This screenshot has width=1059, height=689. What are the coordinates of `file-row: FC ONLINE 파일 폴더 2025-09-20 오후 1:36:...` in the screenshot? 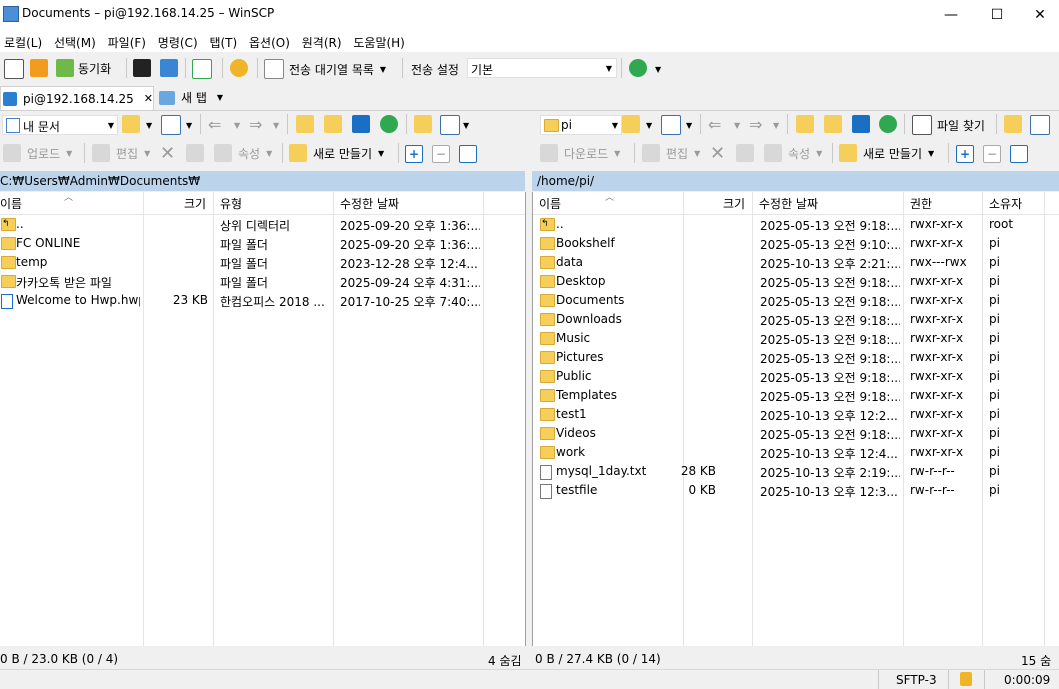 It's located at (262, 243).